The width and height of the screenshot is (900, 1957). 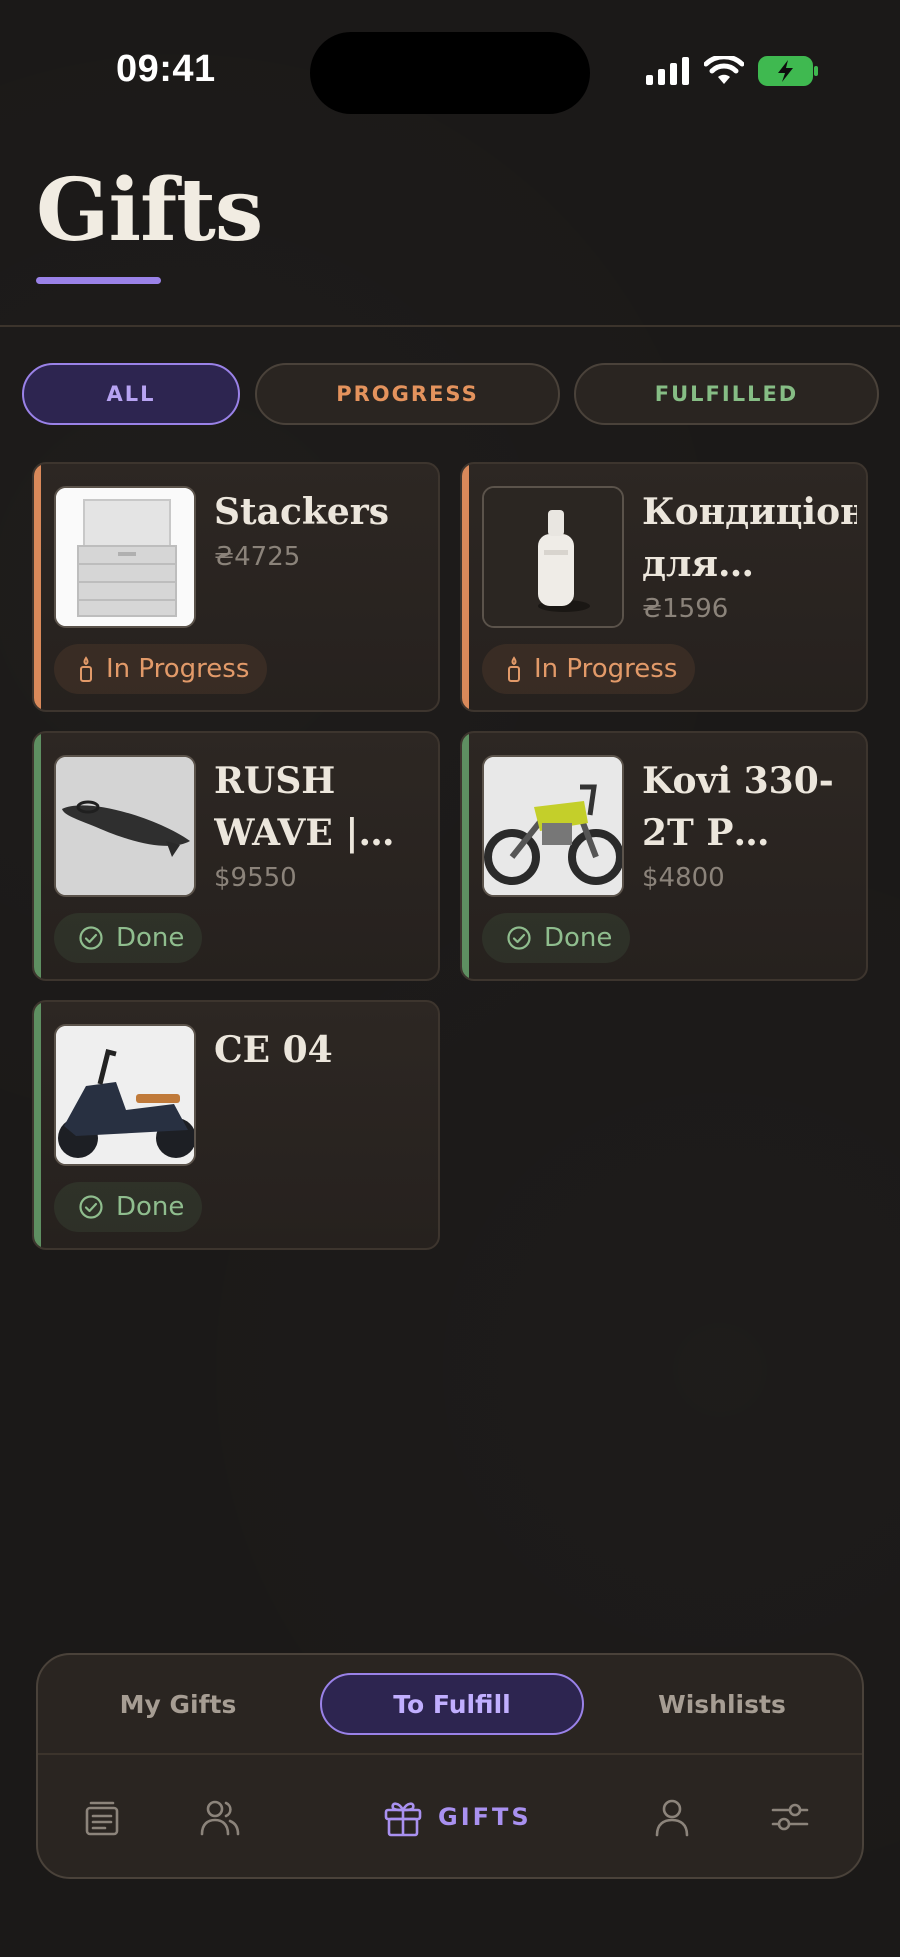 I want to click on bottom-navigation: My Gifts To Fulfill Wishlists GIFTS, so click(x=450, y=1766).